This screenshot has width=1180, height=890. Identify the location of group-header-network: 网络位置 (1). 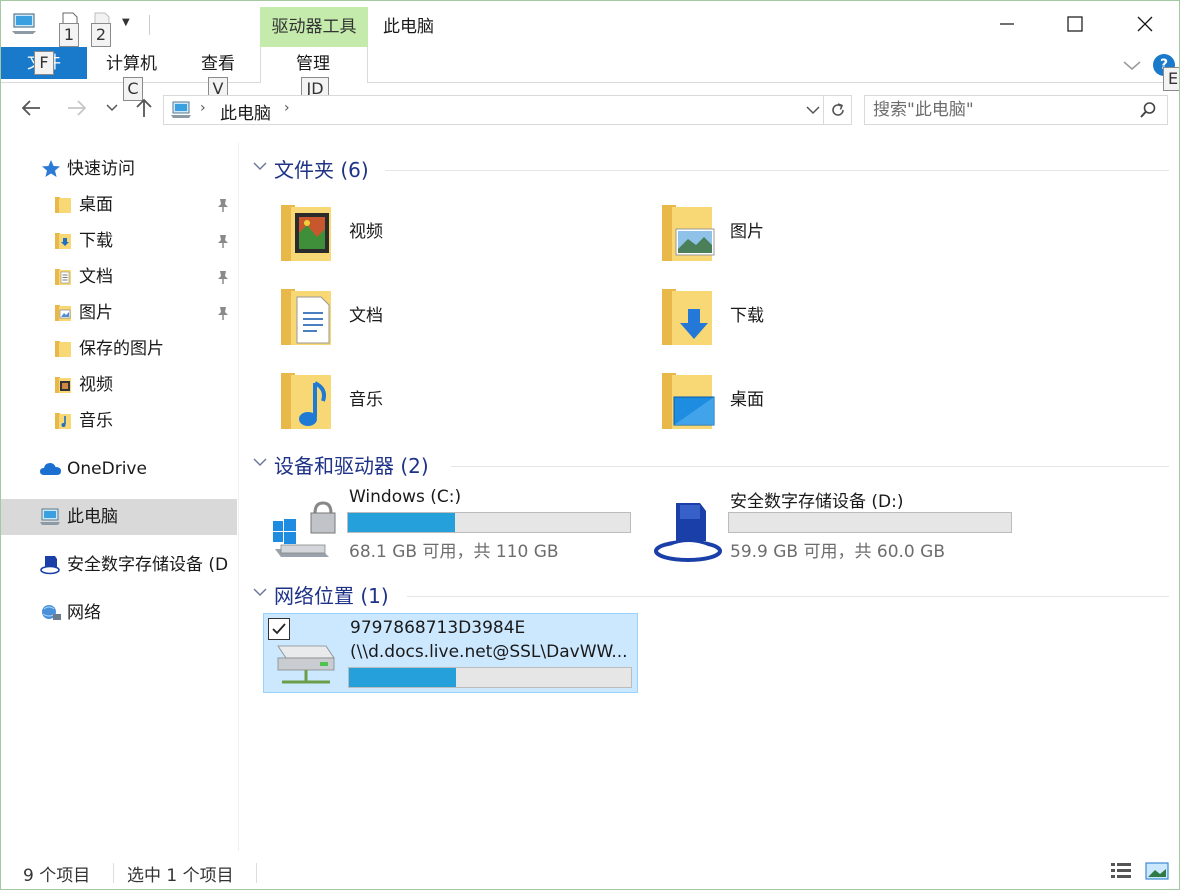
(710, 593).